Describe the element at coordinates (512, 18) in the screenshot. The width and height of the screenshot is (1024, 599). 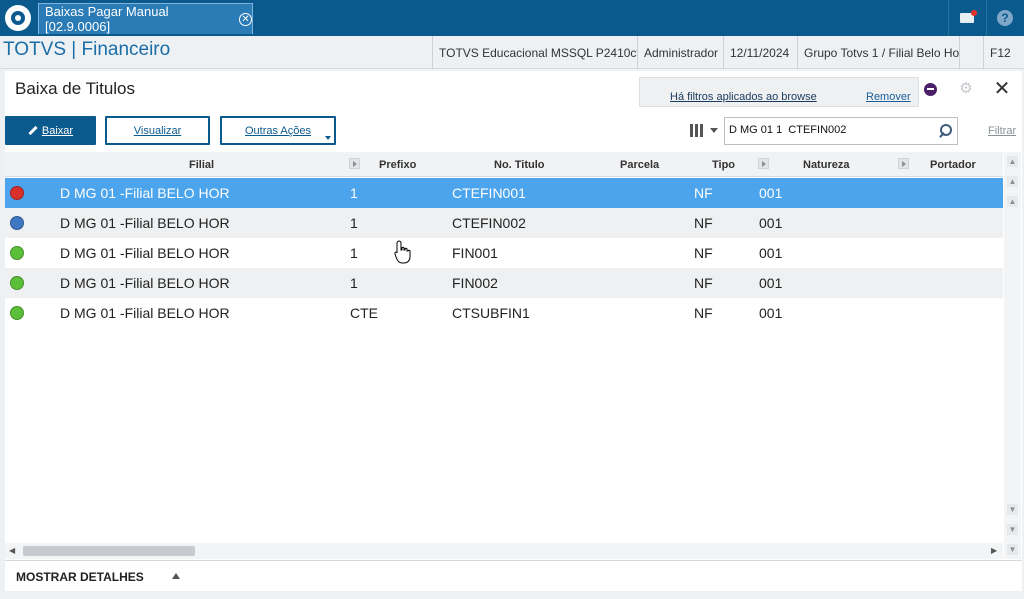
I see `top-bar: Baixas Pagar Manual [02.9.0006] ✕ ?` at that location.